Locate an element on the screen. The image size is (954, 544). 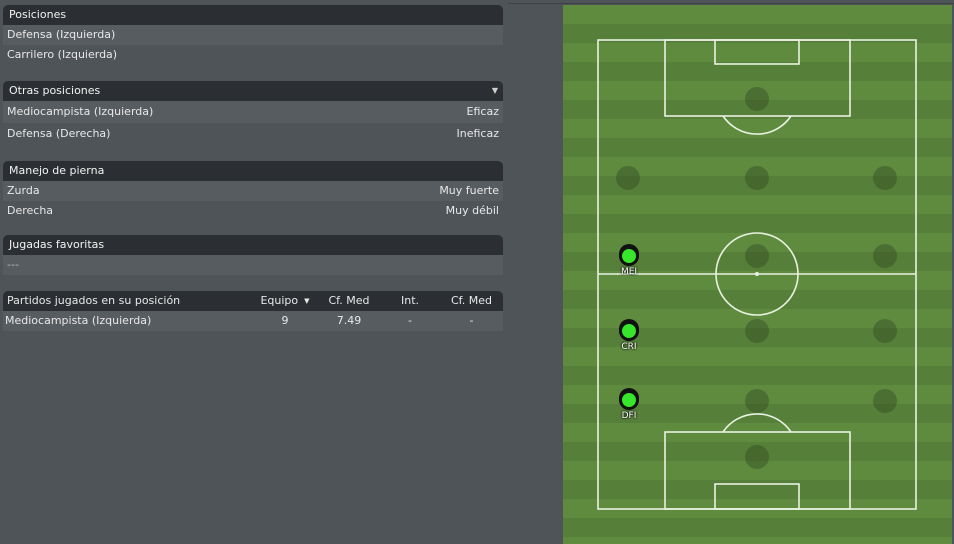
col-header-int: Int. is located at coordinates (410, 301).